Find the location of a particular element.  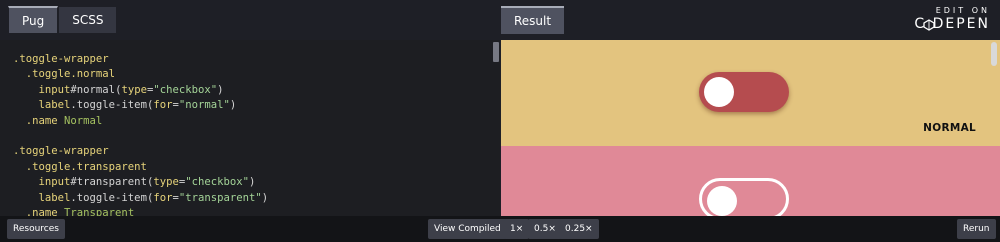

code-token: "transparent" is located at coordinates (220, 197).